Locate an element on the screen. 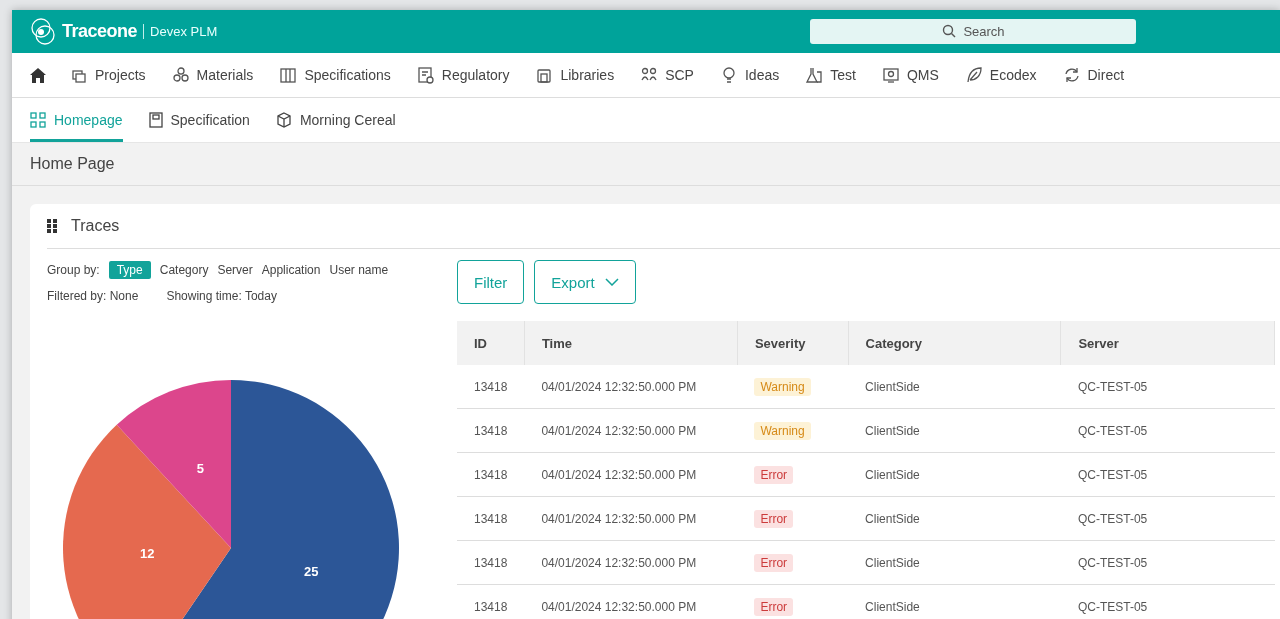 This screenshot has height=619, width=1280. column-header: Severity is located at coordinates (793, 343).